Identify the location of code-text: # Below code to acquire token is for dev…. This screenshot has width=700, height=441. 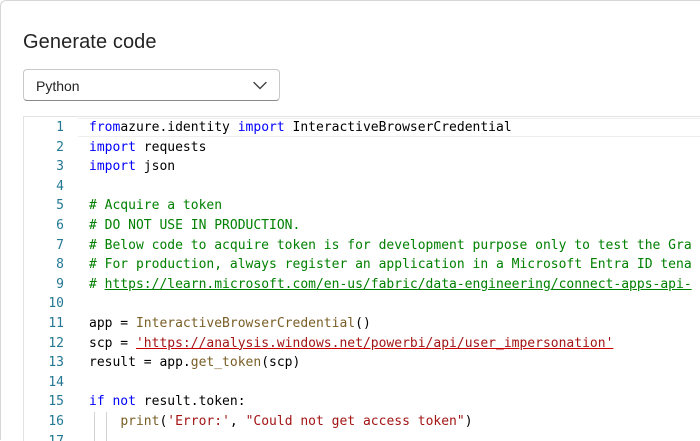
(390, 246).